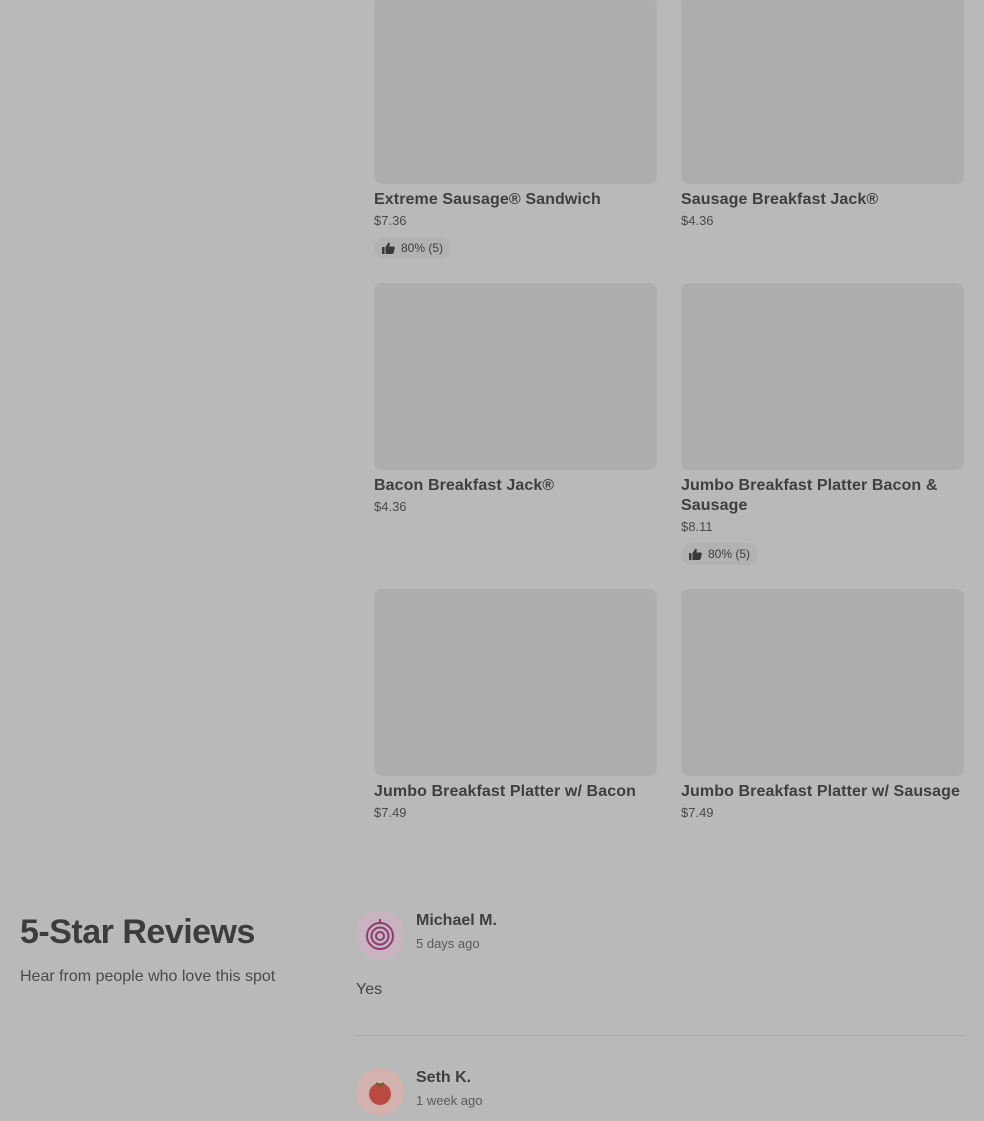  Describe the element at coordinates (809, 495) in the screenshot. I see `menu-item-name: Jumbo Breakfast Platter Bacon & Sausage` at that location.